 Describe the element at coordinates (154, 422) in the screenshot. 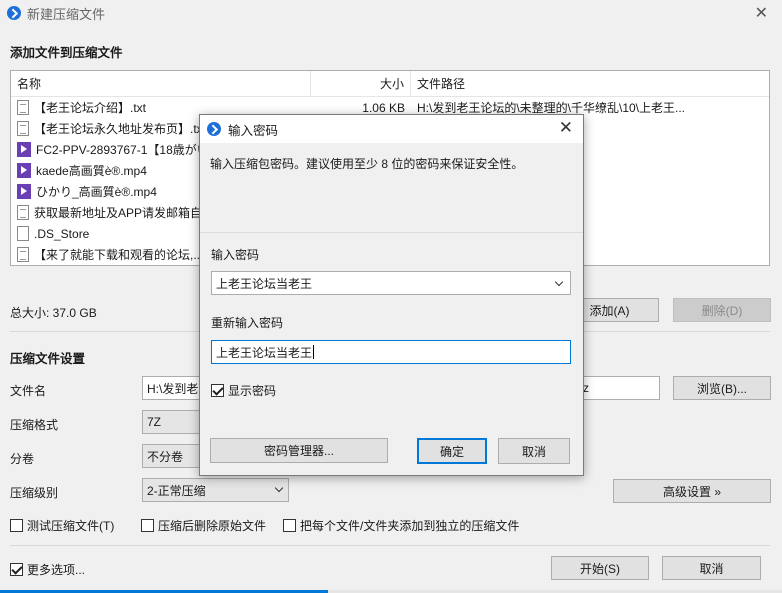

I see `format-value: 7Z` at that location.